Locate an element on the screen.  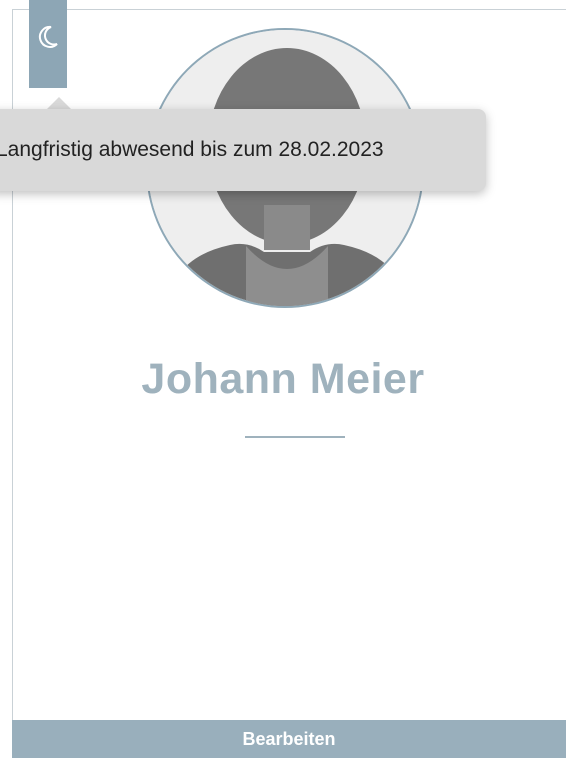
profile-name: Johann Meier is located at coordinates (283, 379).